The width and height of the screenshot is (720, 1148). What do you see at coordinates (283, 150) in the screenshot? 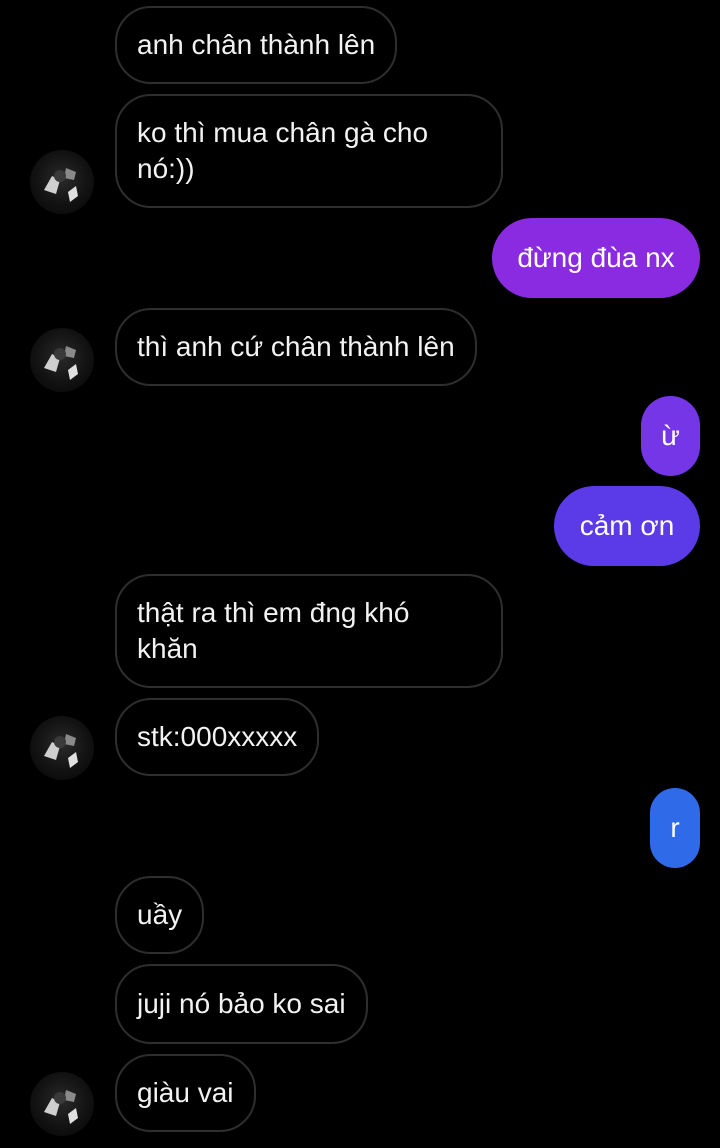
I see `message-text: ko thì mua chân gà cho nó:))` at bounding box center [283, 150].